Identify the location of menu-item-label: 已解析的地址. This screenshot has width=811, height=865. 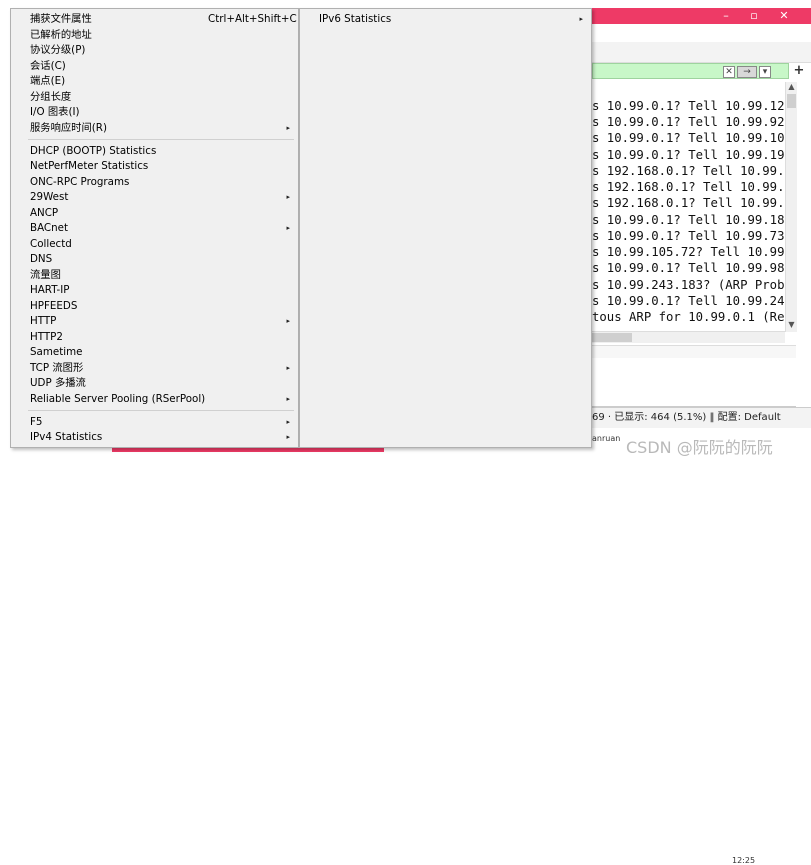
(61, 35).